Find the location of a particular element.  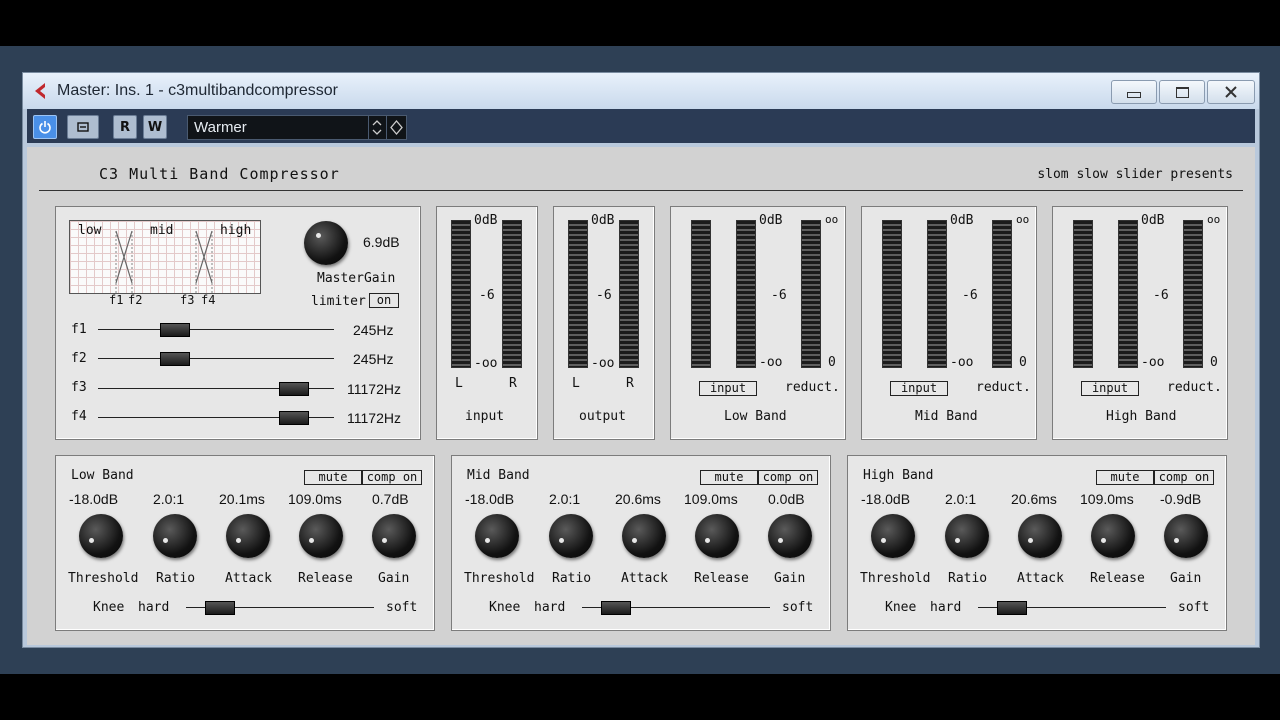

low-band-input-meter-right is located at coordinates (746, 294).